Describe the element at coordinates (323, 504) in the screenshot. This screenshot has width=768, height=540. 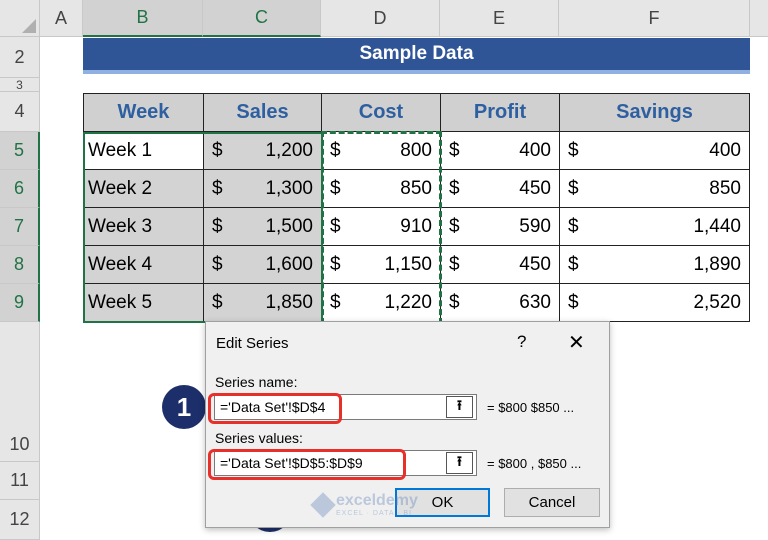
I see `watermark-logo-icon` at that location.